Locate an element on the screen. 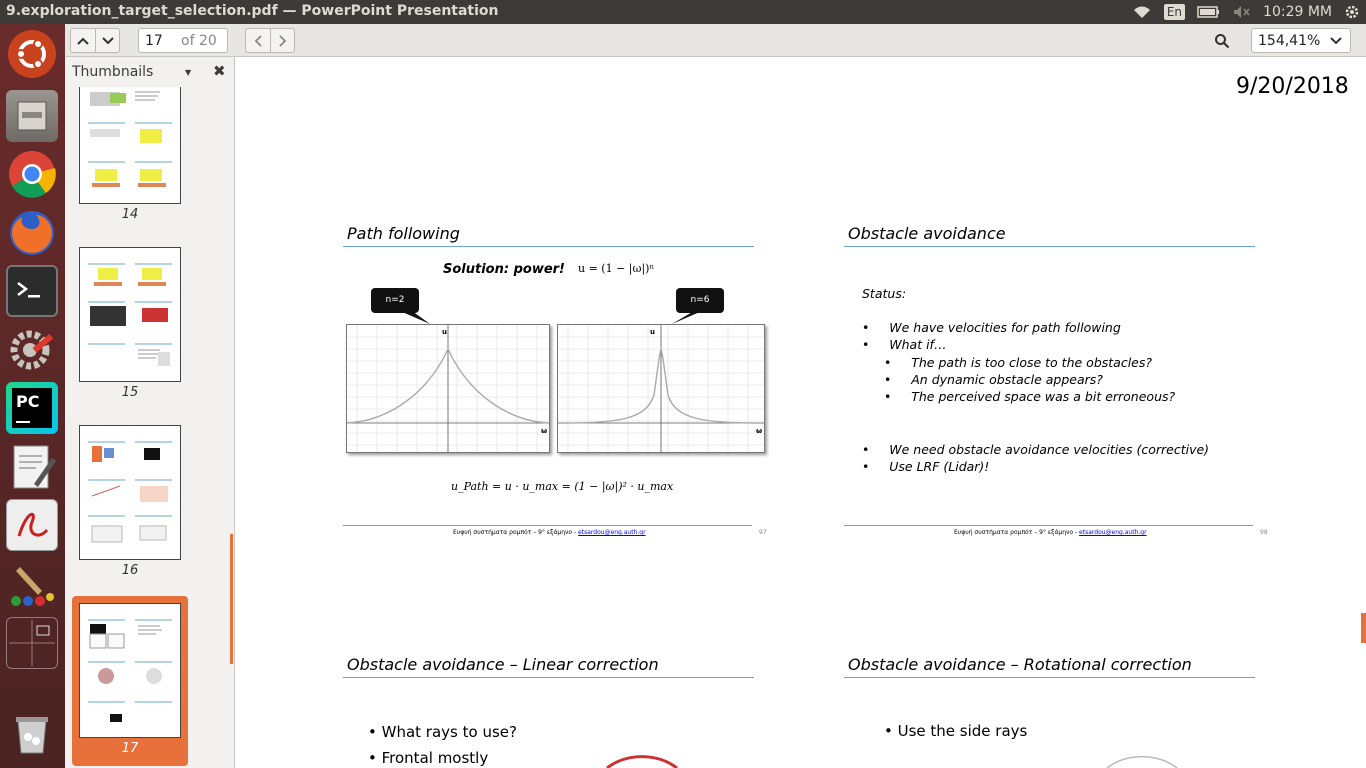 This screenshot has width=1366, height=768. sidebar-header: Thumbnails ▼ ✖ is located at coordinates (149, 72).